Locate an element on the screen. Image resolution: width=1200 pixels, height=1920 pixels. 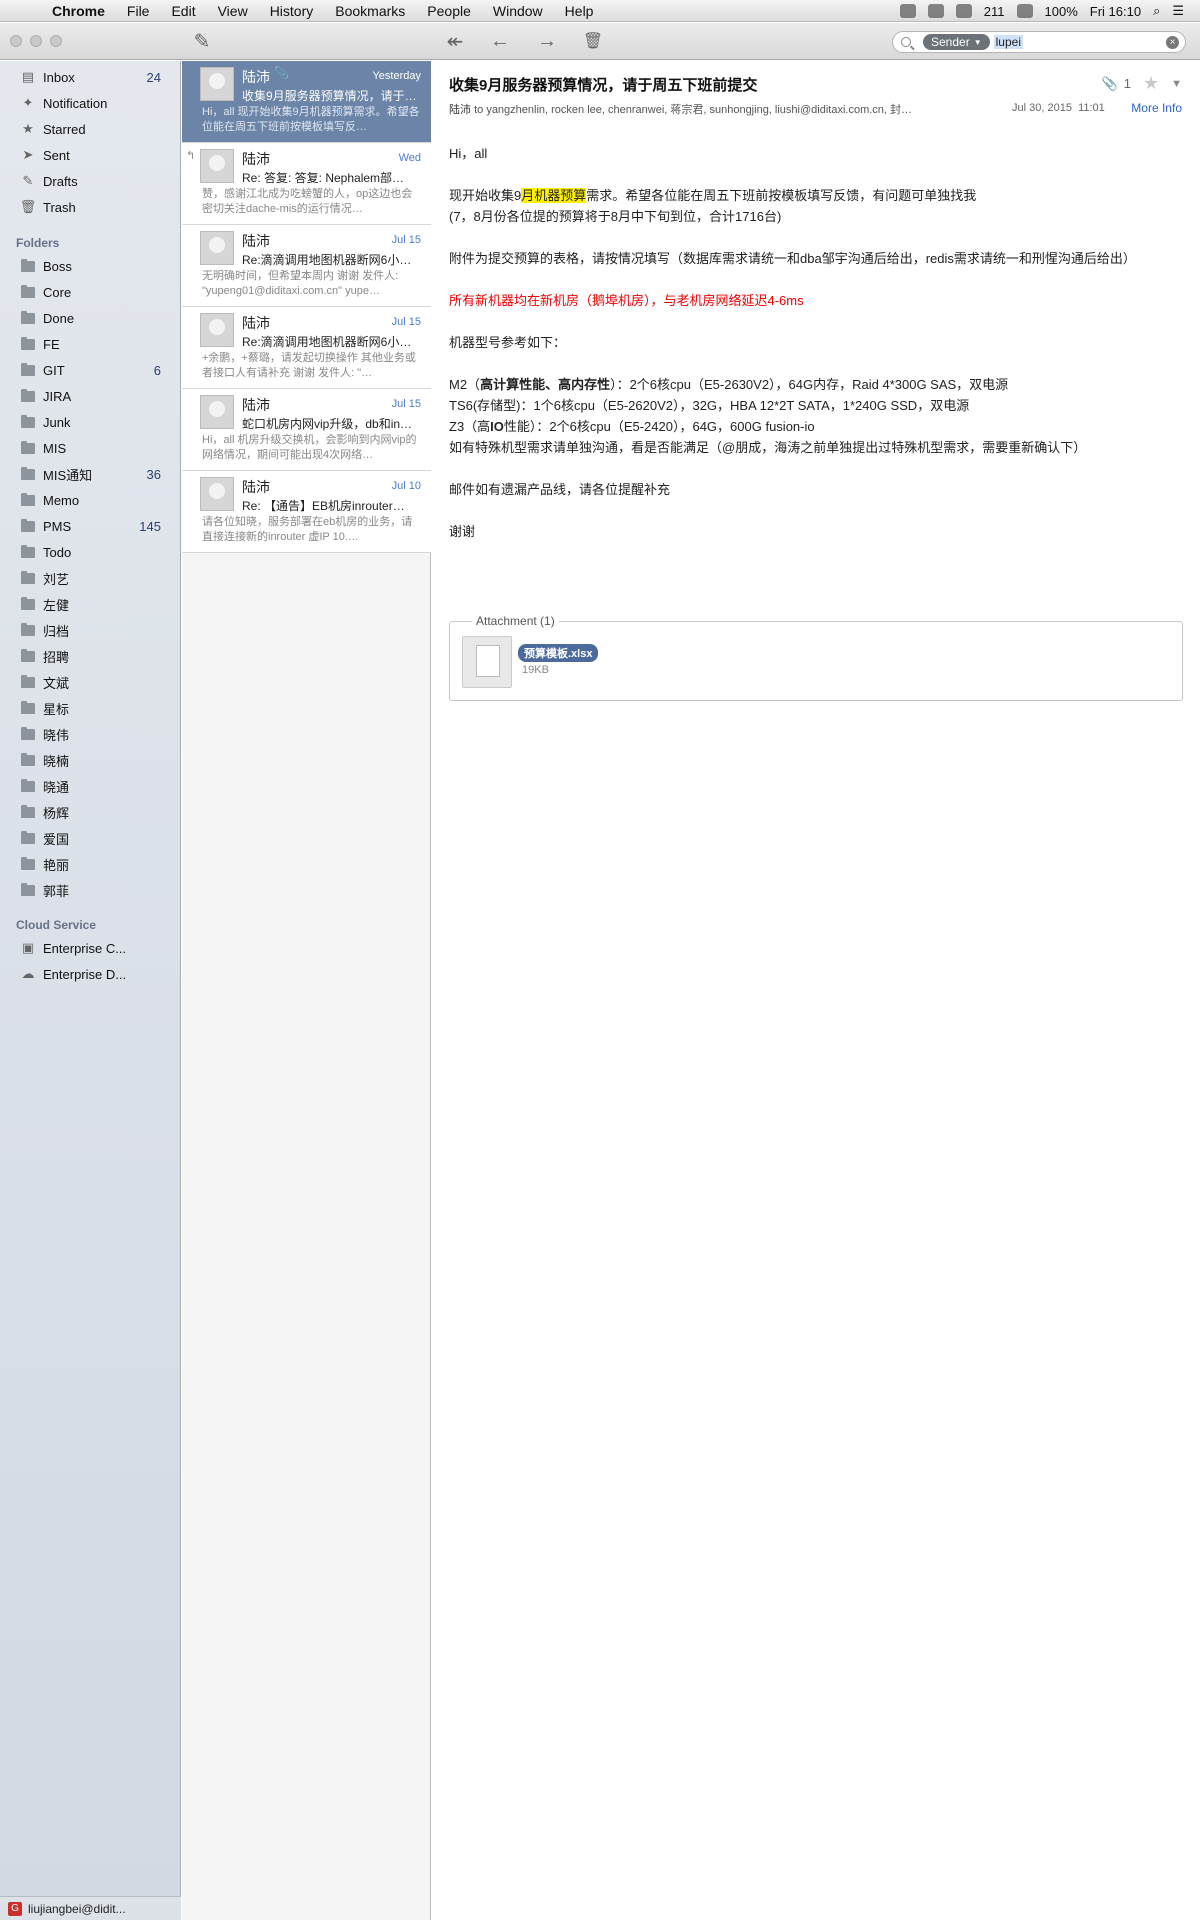
star-icon: ★ is located at coordinates (1151, 83).